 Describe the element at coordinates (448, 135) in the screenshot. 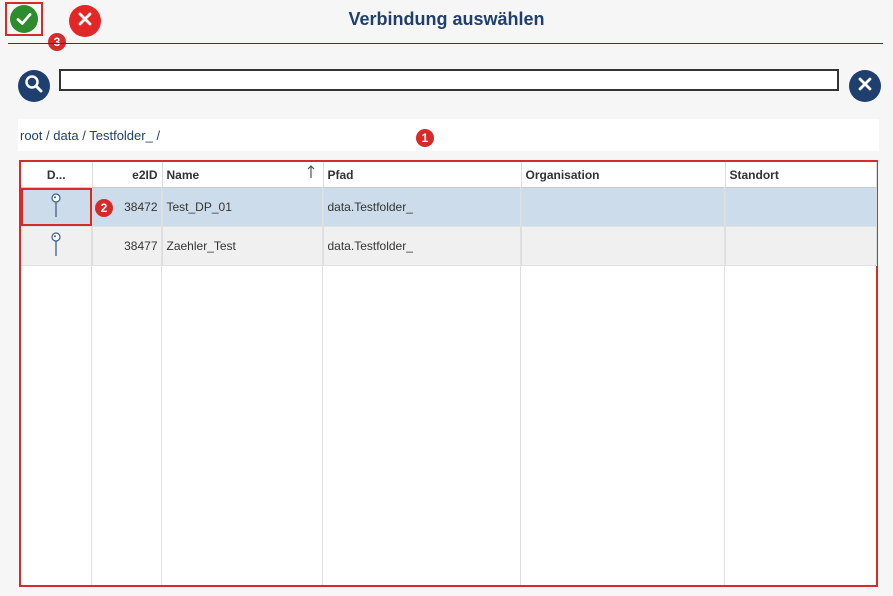

I see `breadcrumb: root / data / Testfolder_ /` at that location.